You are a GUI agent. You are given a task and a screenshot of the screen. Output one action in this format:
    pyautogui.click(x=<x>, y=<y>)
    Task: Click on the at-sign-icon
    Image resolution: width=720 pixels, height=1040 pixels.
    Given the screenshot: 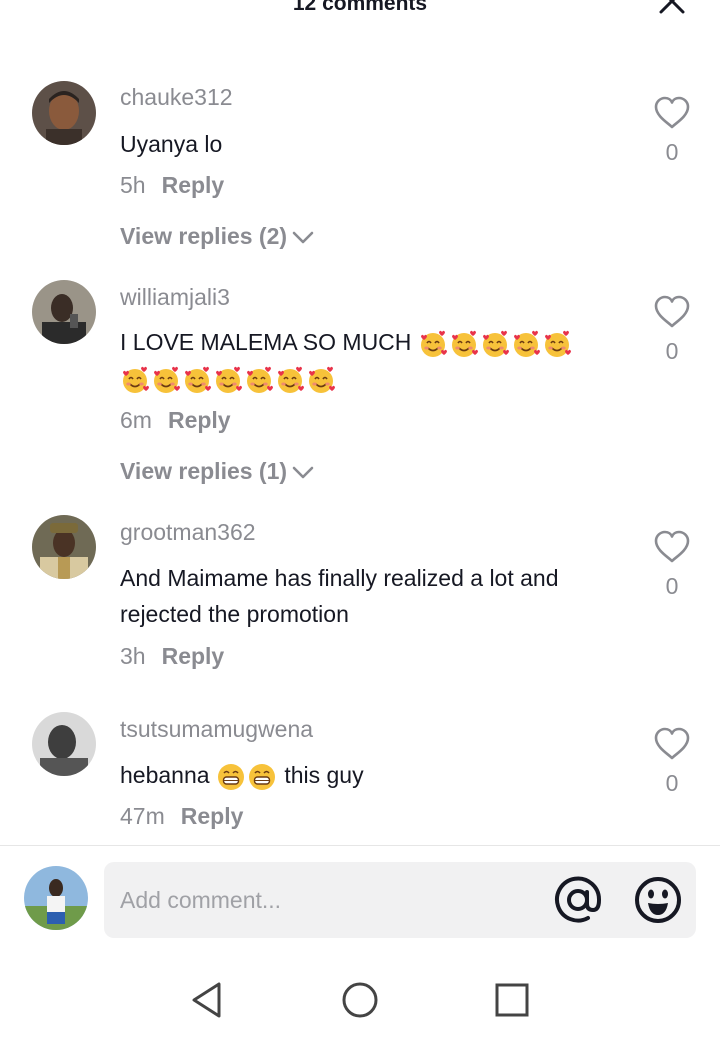 What is the action you would take?
    pyautogui.click(x=578, y=899)
    